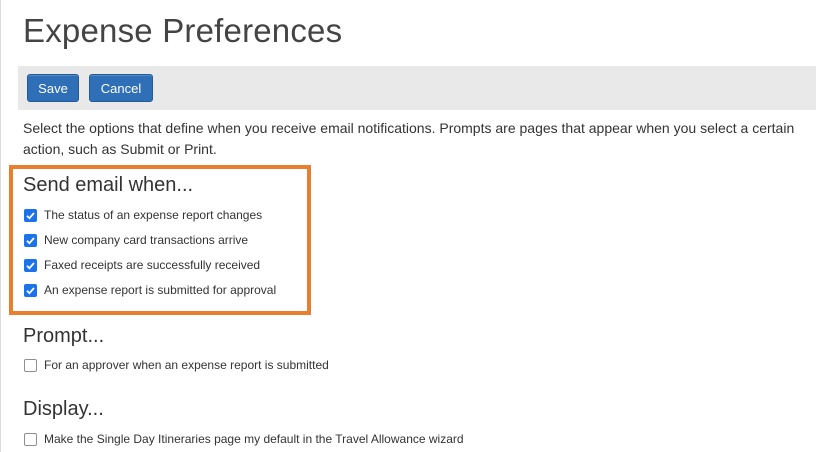 This screenshot has width=816, height=452. I want to click on action-toolbar: Save Cancel, so click(417, 88).